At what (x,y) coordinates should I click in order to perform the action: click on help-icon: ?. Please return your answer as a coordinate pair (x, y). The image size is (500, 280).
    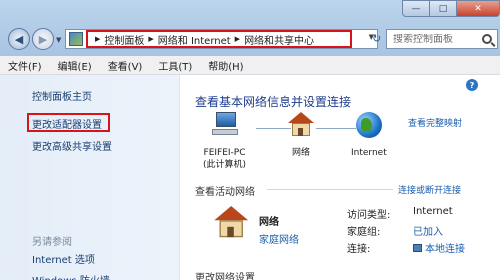
    Looking at the image, I should click on (472, 85).